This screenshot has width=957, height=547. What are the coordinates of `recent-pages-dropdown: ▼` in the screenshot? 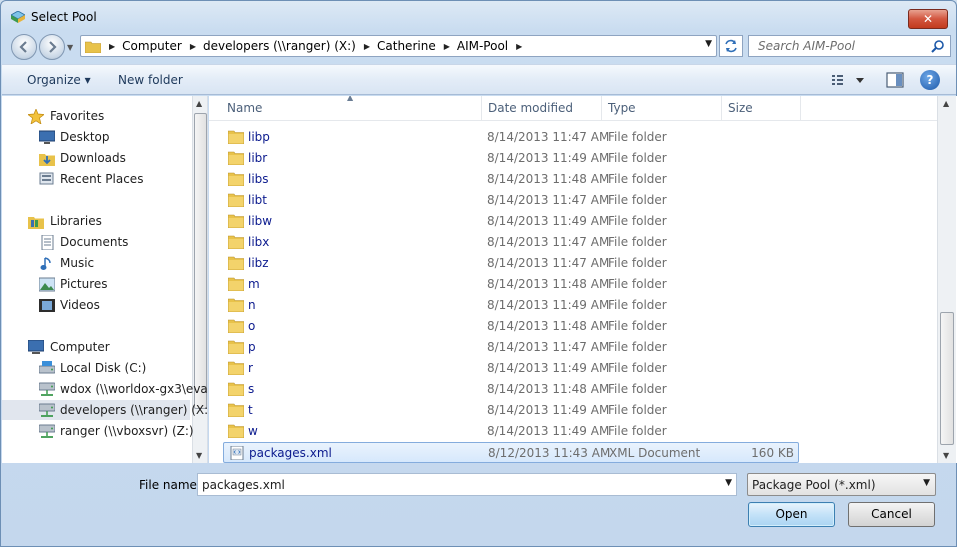 It's located at (70, 47).